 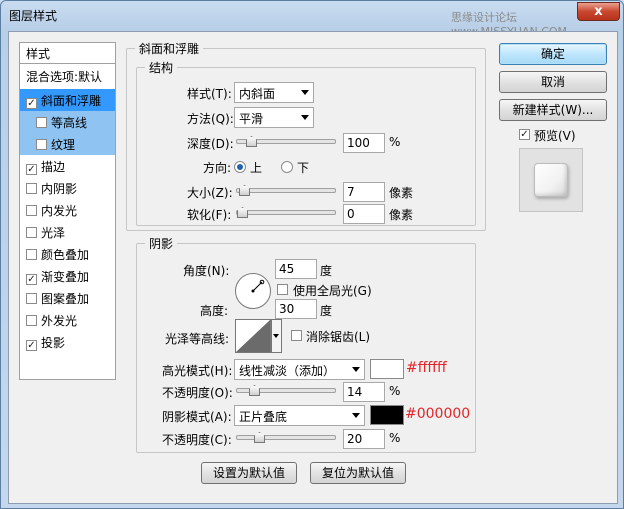 What do you see at coordinates (67, 144) in the screenshot?
I see `styles-list-item: 纹理` at bounding box center [67, 144].